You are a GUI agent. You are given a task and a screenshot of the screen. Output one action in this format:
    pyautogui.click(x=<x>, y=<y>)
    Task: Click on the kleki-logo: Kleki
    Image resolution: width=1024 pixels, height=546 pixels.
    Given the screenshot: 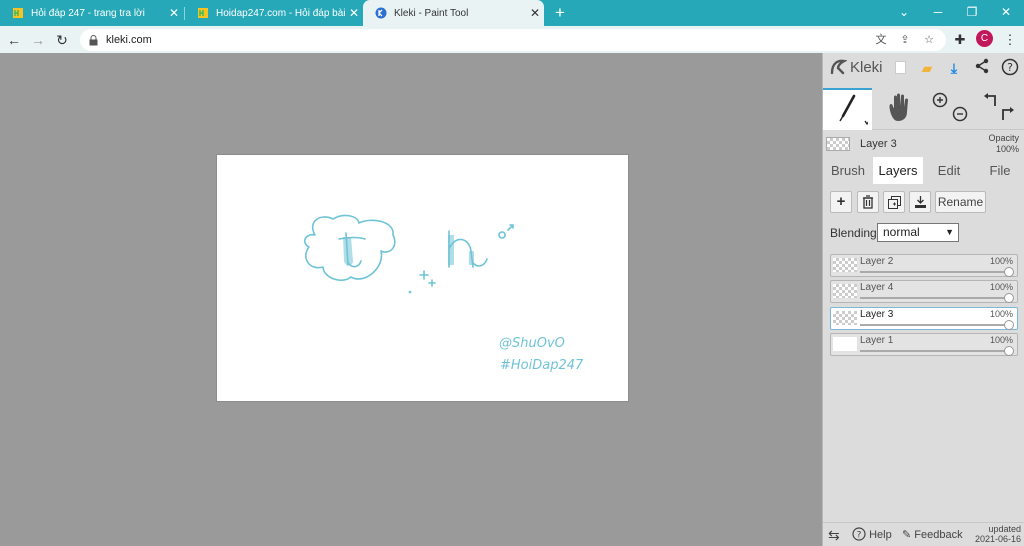 What is the action you would take?
    pyautogui.click(x=856, y=67)
    